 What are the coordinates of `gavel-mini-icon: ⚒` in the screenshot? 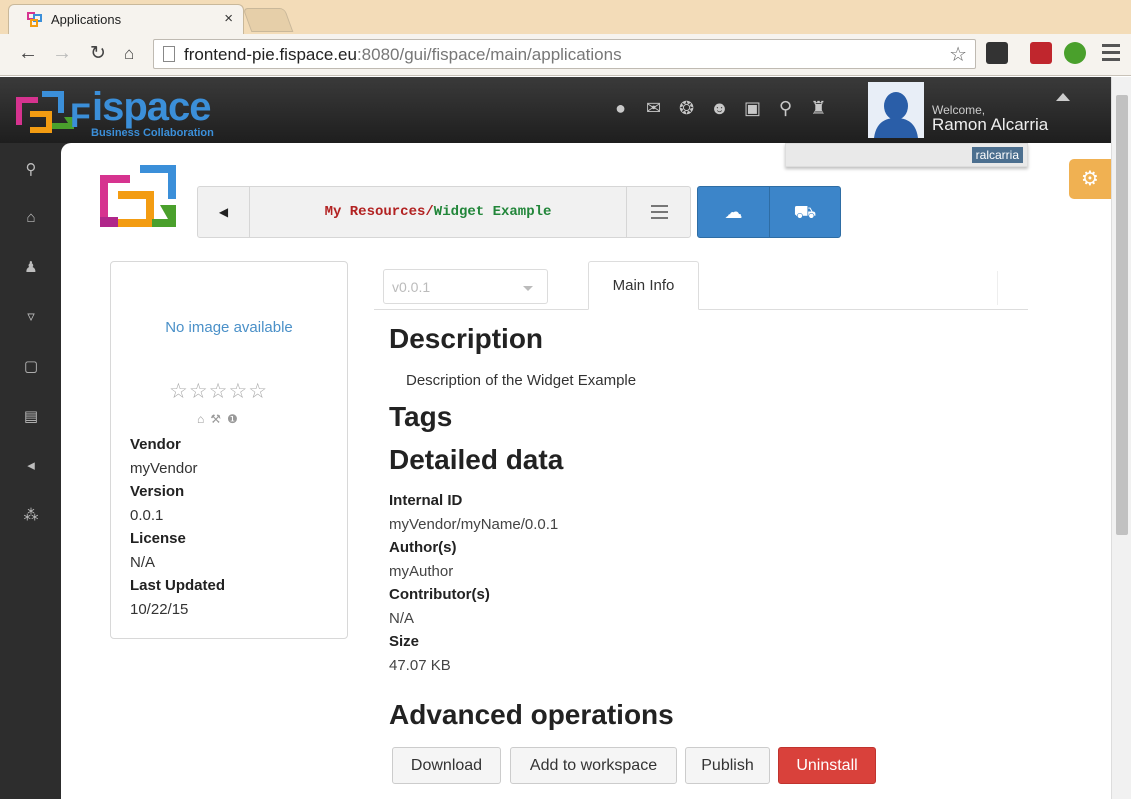 It's located at (218, 419).